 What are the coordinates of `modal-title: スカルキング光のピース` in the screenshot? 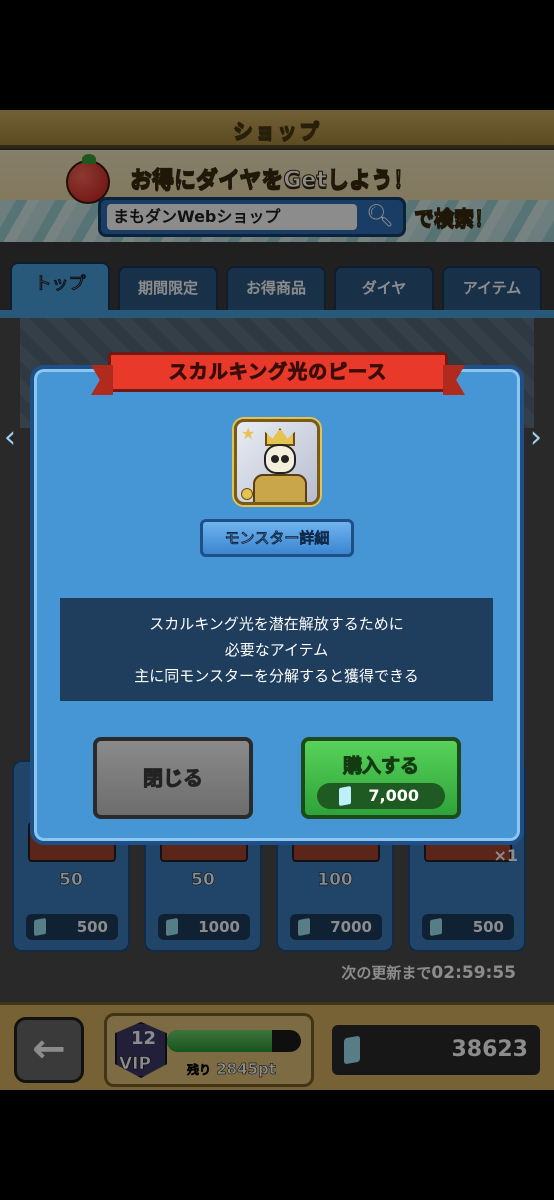 It's located at (278, 372).